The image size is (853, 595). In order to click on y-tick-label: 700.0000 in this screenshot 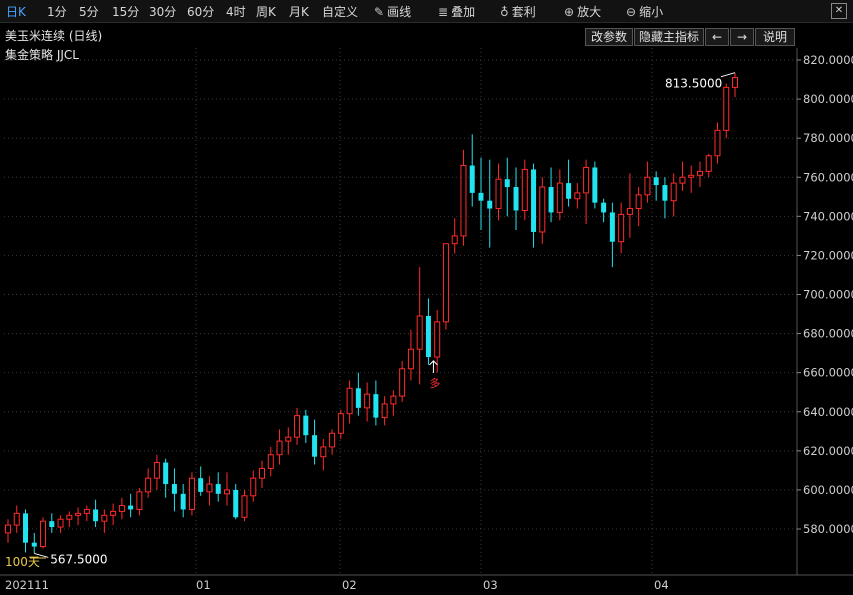, I will do `click(828, 295)`.